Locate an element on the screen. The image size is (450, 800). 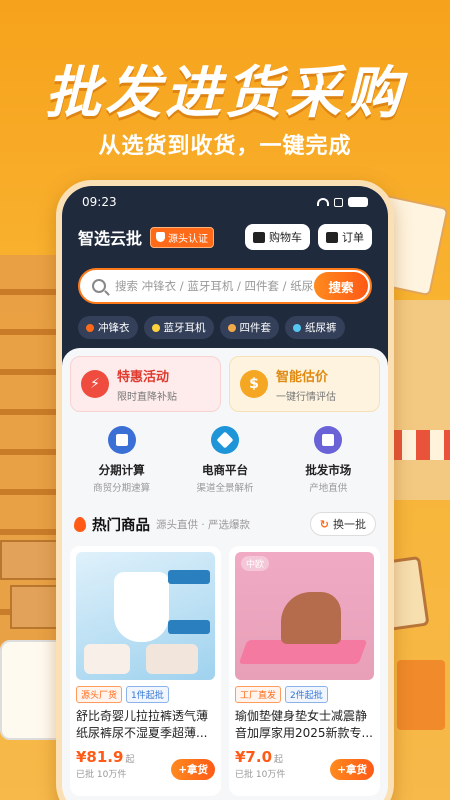
source-verified-badge: 源头认证 is located at coordinates (182, 237).